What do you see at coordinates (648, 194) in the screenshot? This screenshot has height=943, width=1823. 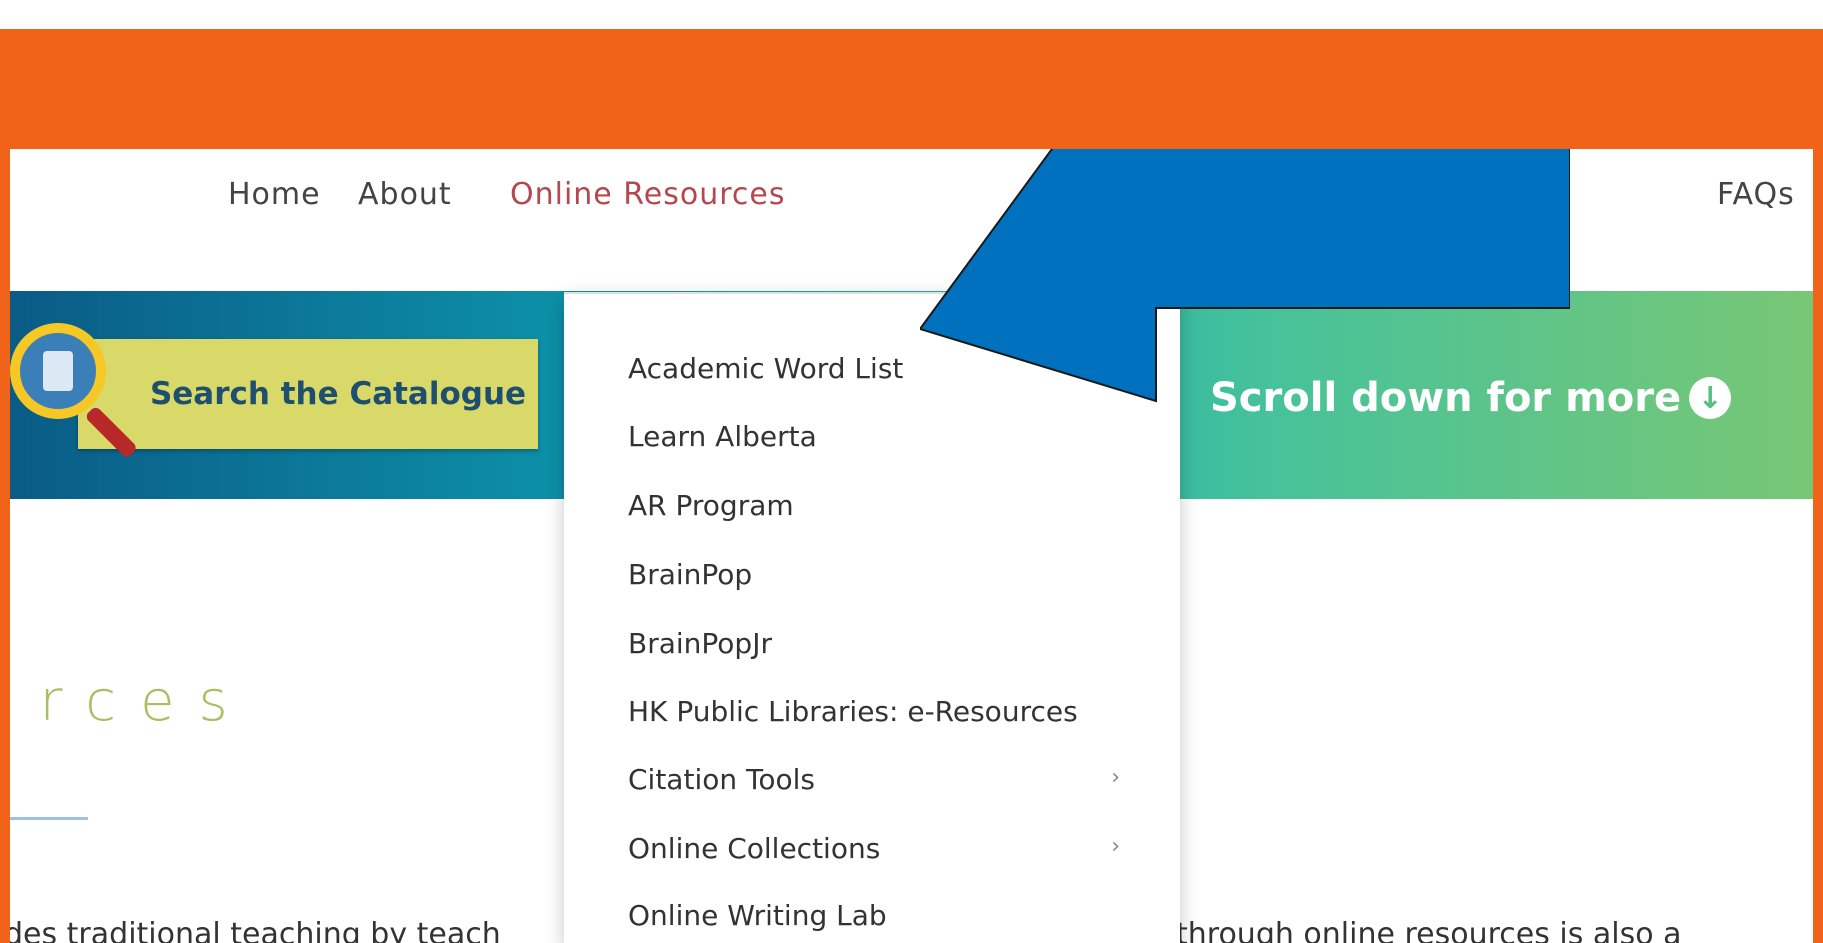 I see `nav-online-resources: Online Resources` at bounding box center [648, 194].